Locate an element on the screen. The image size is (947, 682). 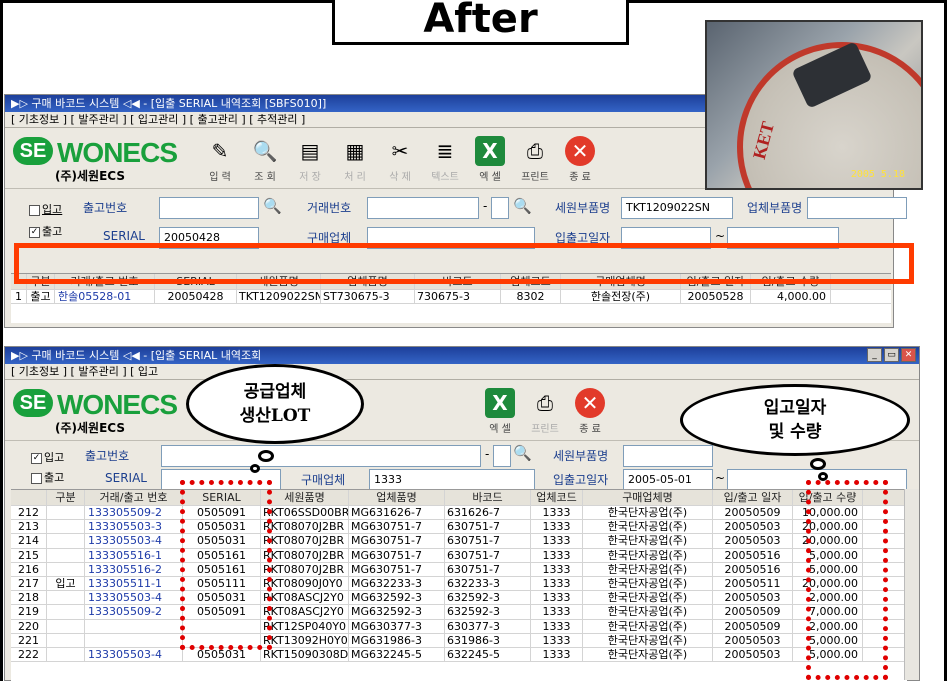
close-icon: ✕ is located at coordinates (908, 355).